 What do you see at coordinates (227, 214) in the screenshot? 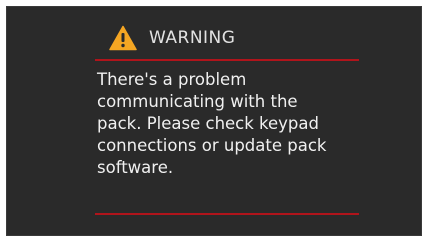
I see `bottom-divider` at bounding box center [227, 214].